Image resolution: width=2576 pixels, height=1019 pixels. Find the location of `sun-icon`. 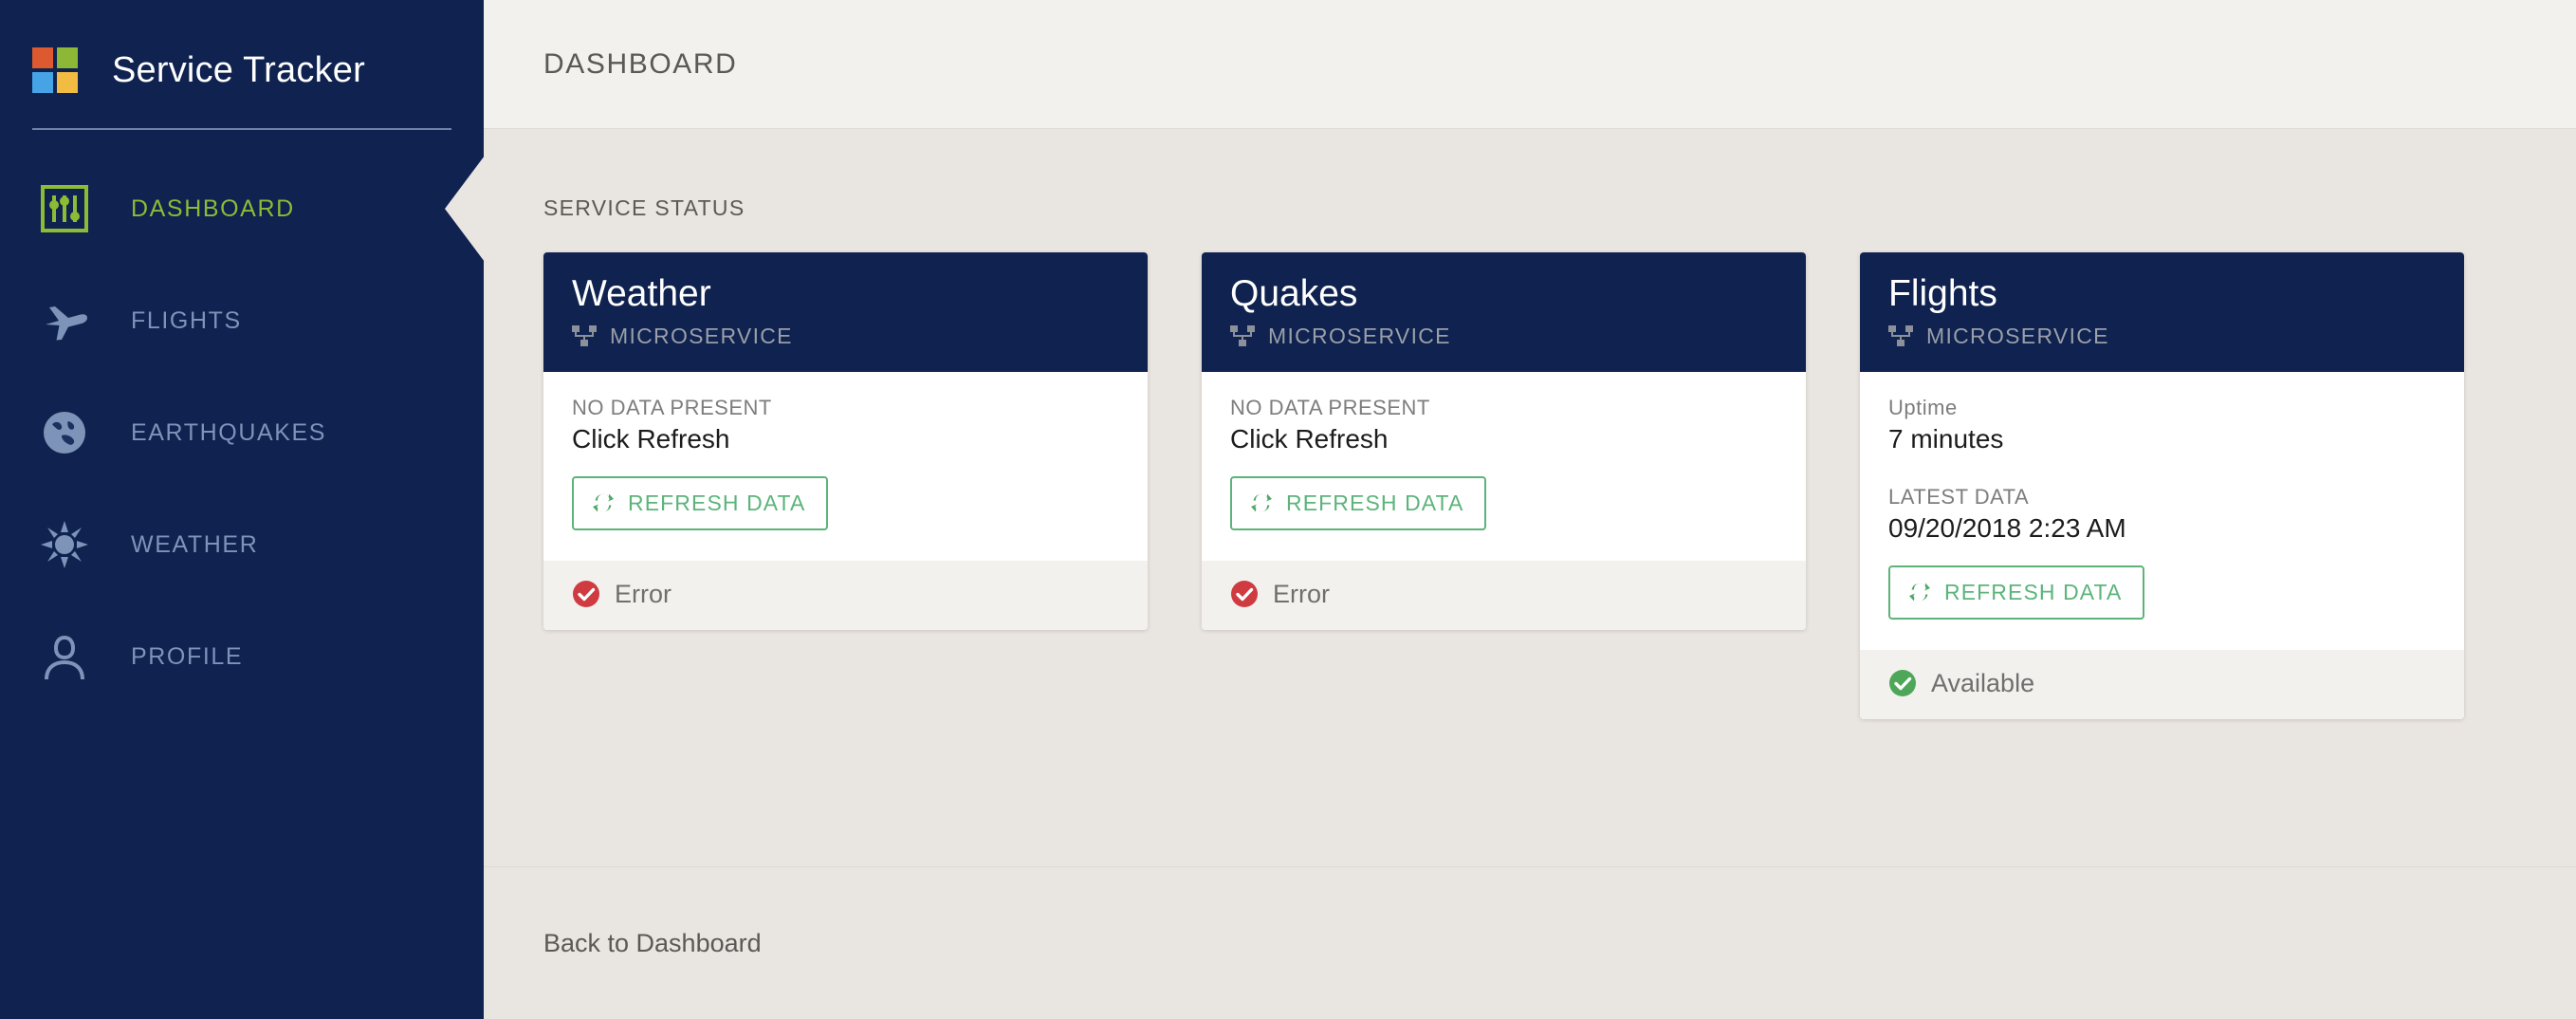

sun-icon is located at coordinates (64, 545).